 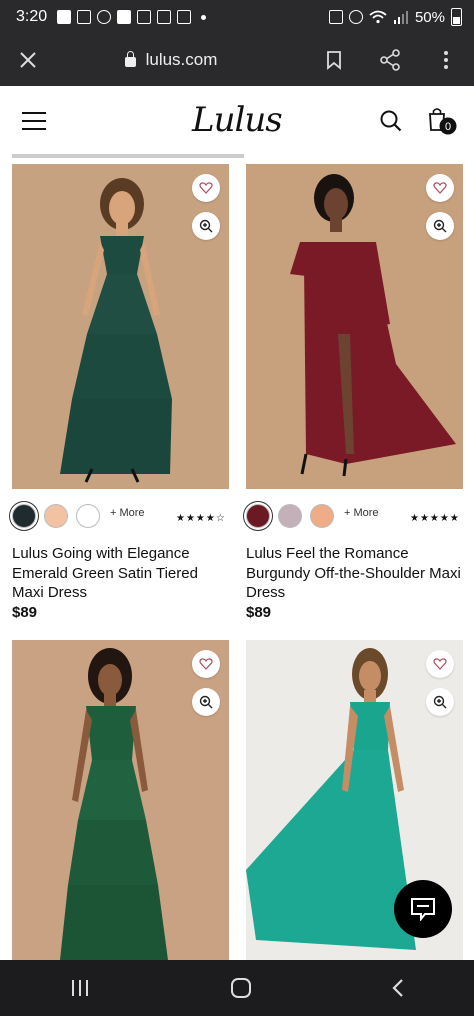 I want to click on site-logo: Lulus, so click(x=237, y=120).